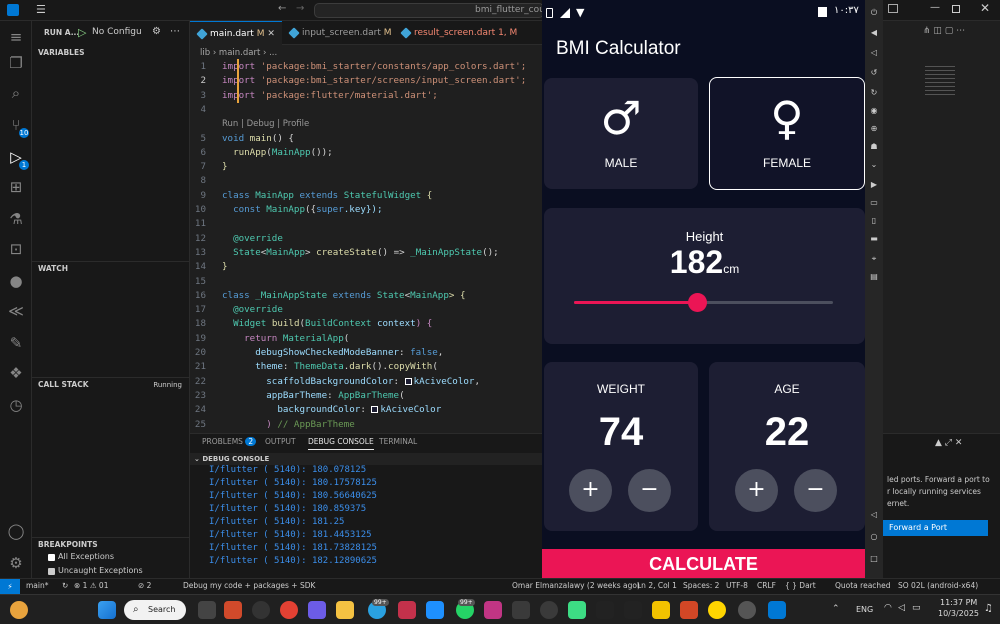 This screenshot has height=624, width=1000. Describe the element at coordinates (366, 224) in the screenshot. I see `code-line: 11` at that location.